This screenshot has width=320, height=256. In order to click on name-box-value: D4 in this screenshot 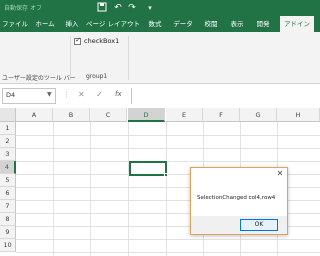, I will do `click(11, 95)`.